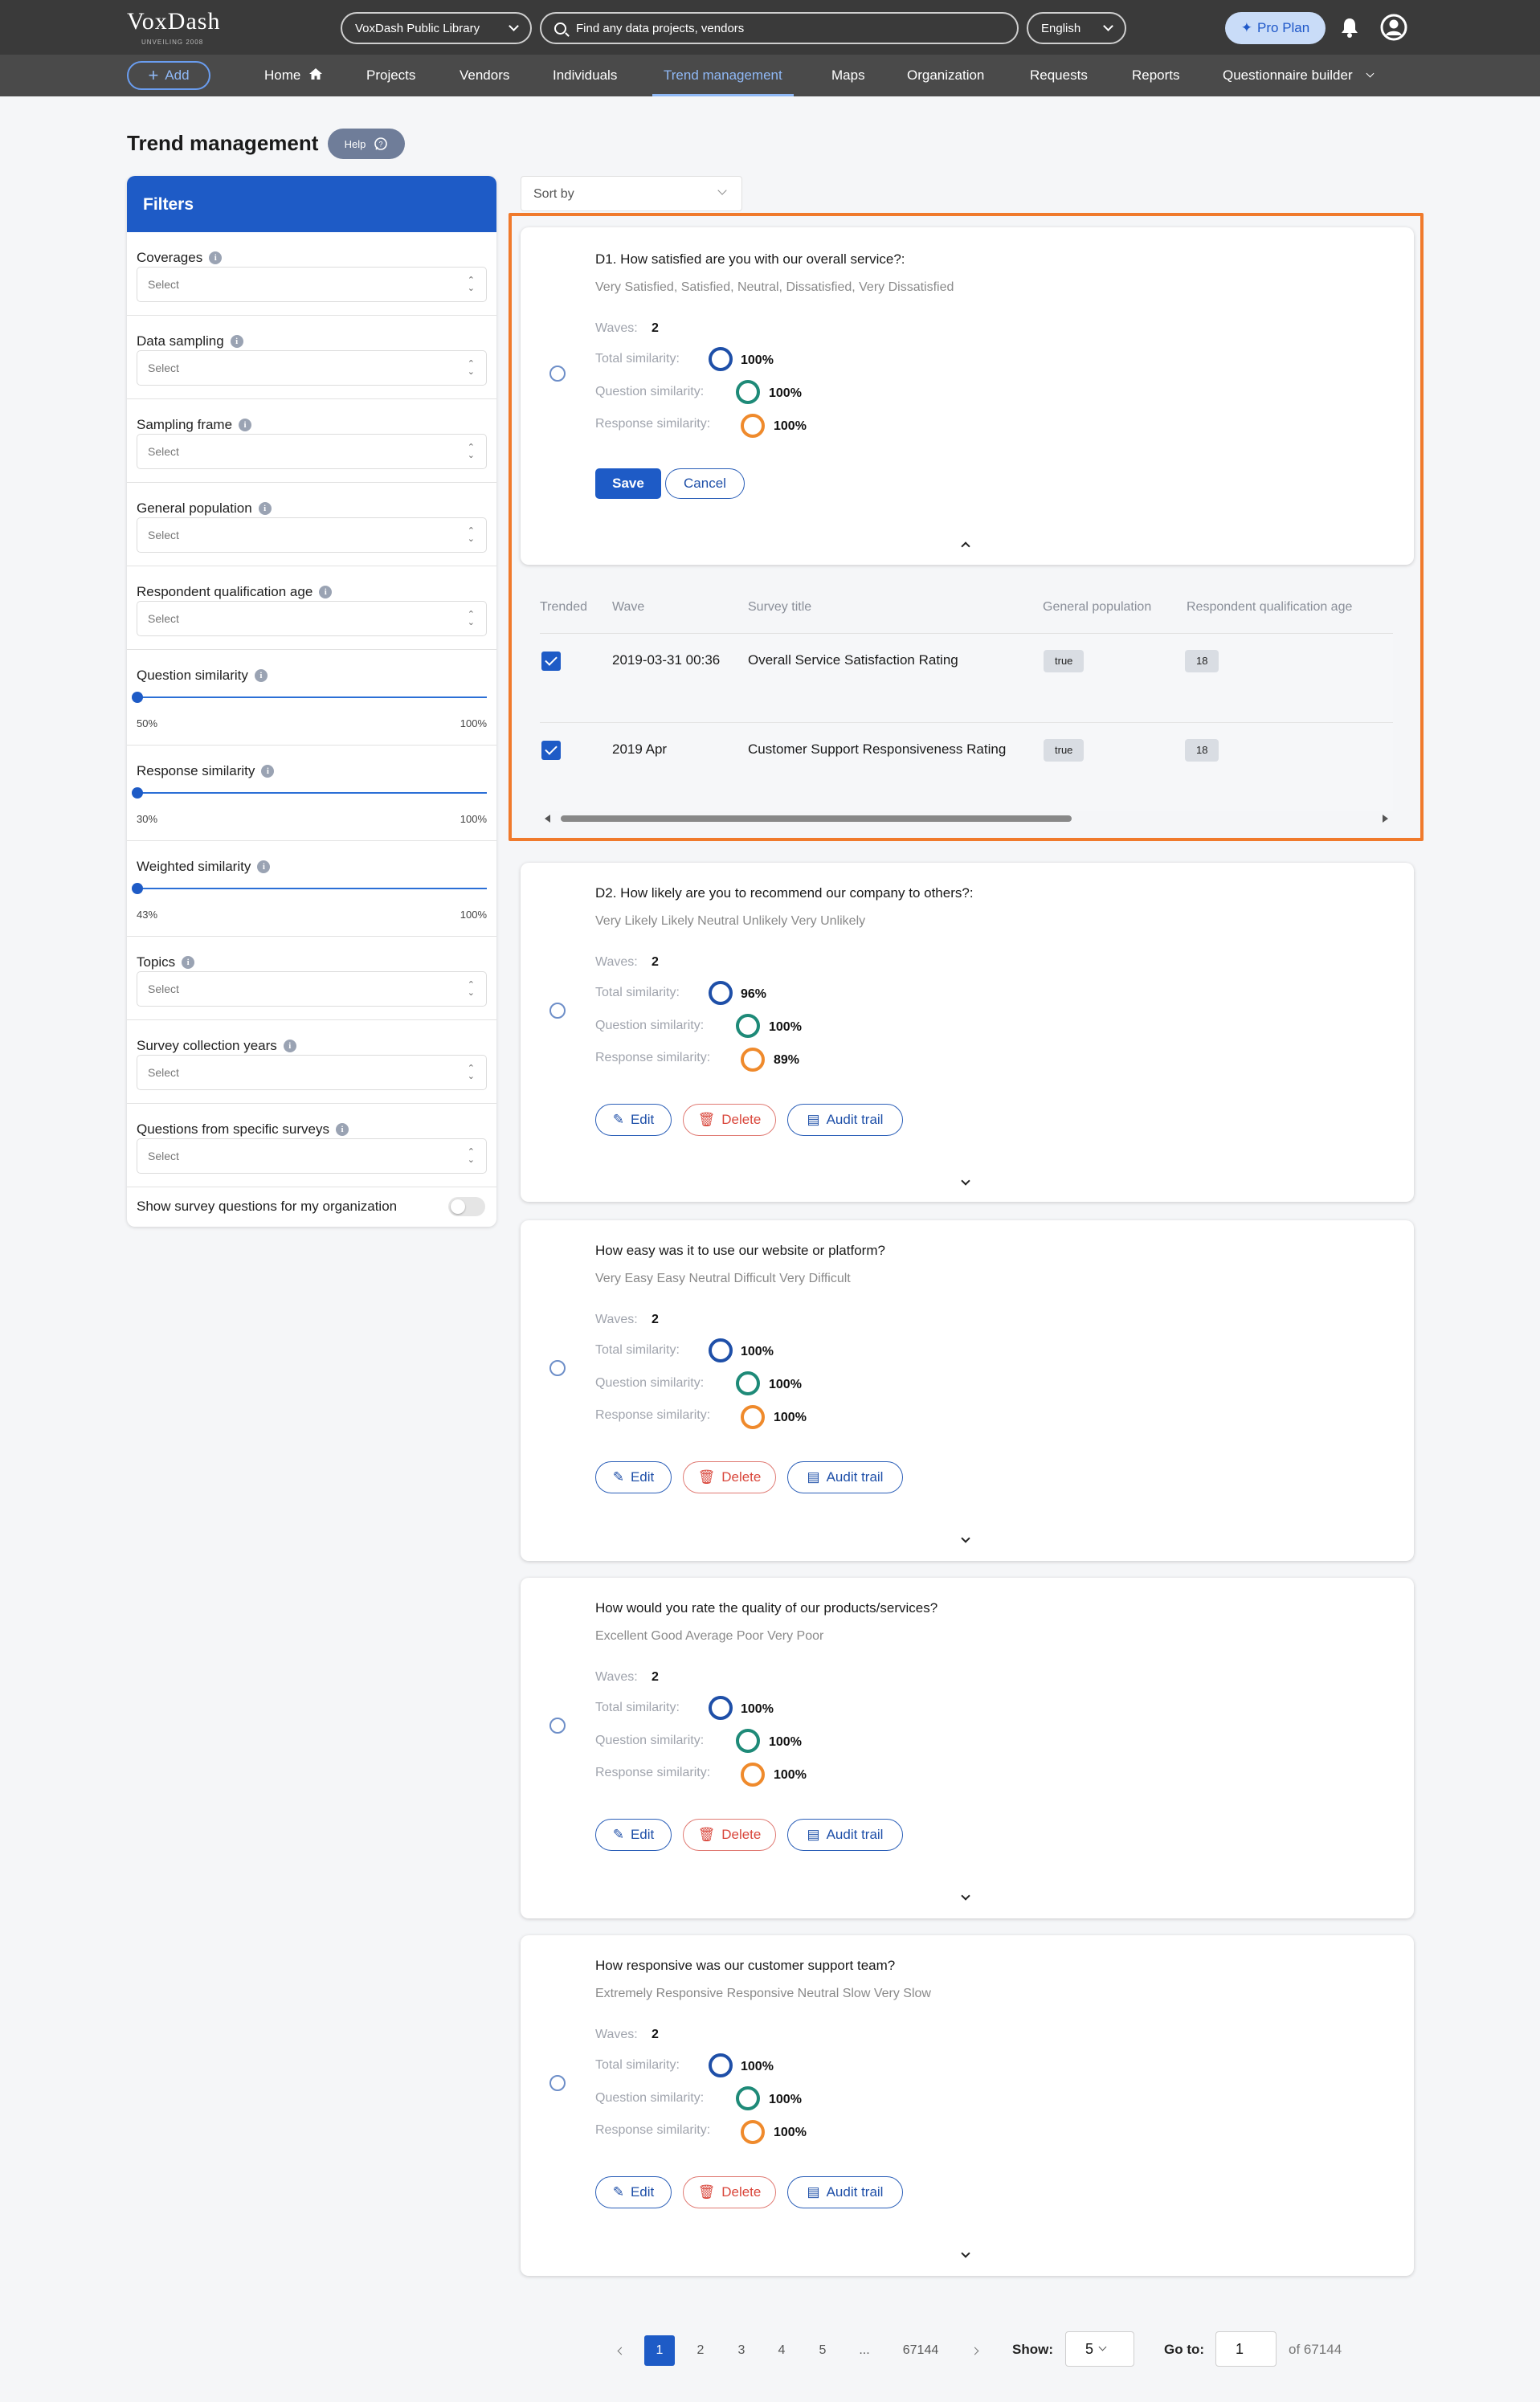 The height and width of the screenshot is (2402, 1540). What do you see at coordinates (312, 1072) in the screenshot?
I see `collection-years-select: Select ⌃ ⌄` at bounding box center [312, 1072].